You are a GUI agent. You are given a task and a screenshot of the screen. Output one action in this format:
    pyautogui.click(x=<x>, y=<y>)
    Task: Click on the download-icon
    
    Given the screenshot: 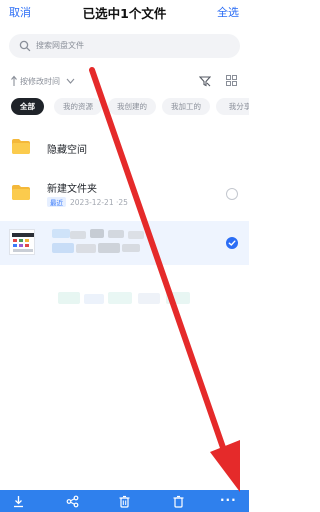 What is the action you would take?
    pyautogui.click(x=18, y=501)
    